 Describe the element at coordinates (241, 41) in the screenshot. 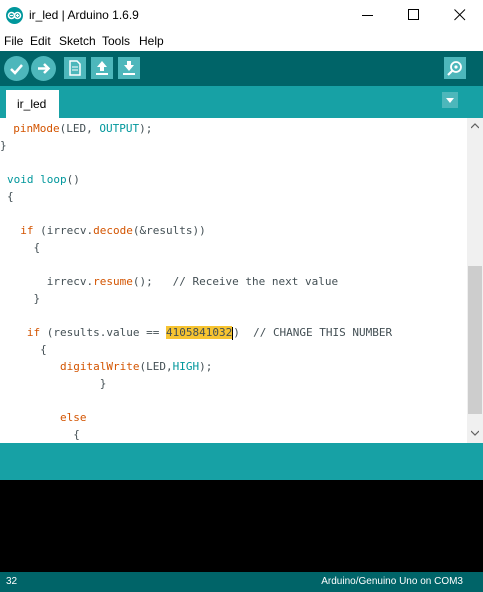

I see `menu-bar: File Edit Sketch Tools Help` at that location.